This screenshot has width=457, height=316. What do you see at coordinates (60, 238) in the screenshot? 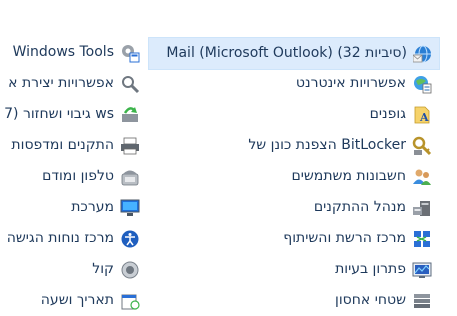
I see `cp-item-label: מרכז נוחות הגישה` at bounding box center [60, 238].